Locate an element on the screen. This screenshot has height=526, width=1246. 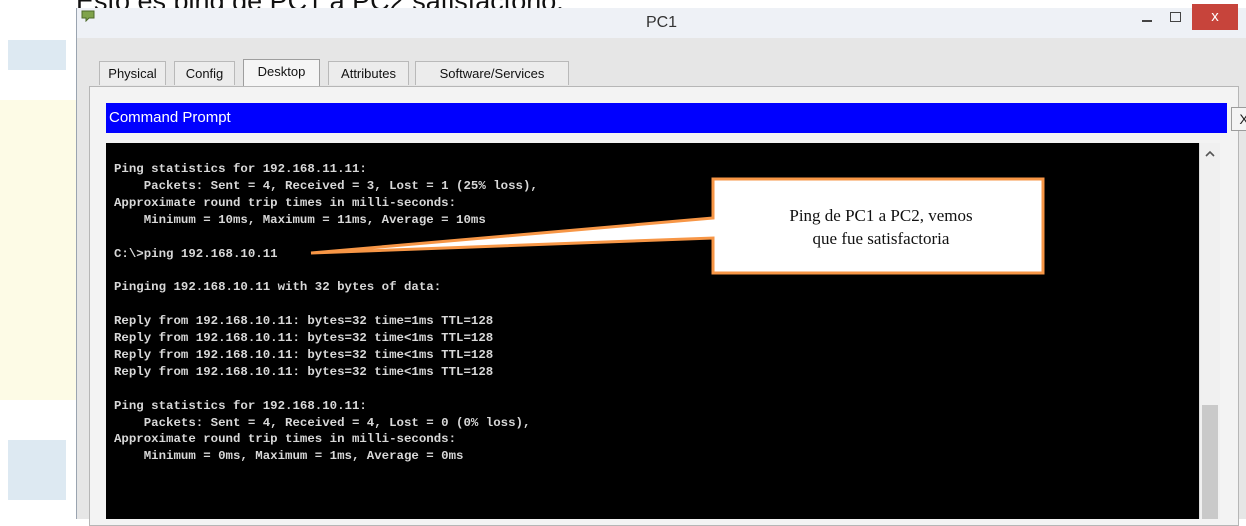
title-bar: PC1 x is located at coordinates (661, 21).